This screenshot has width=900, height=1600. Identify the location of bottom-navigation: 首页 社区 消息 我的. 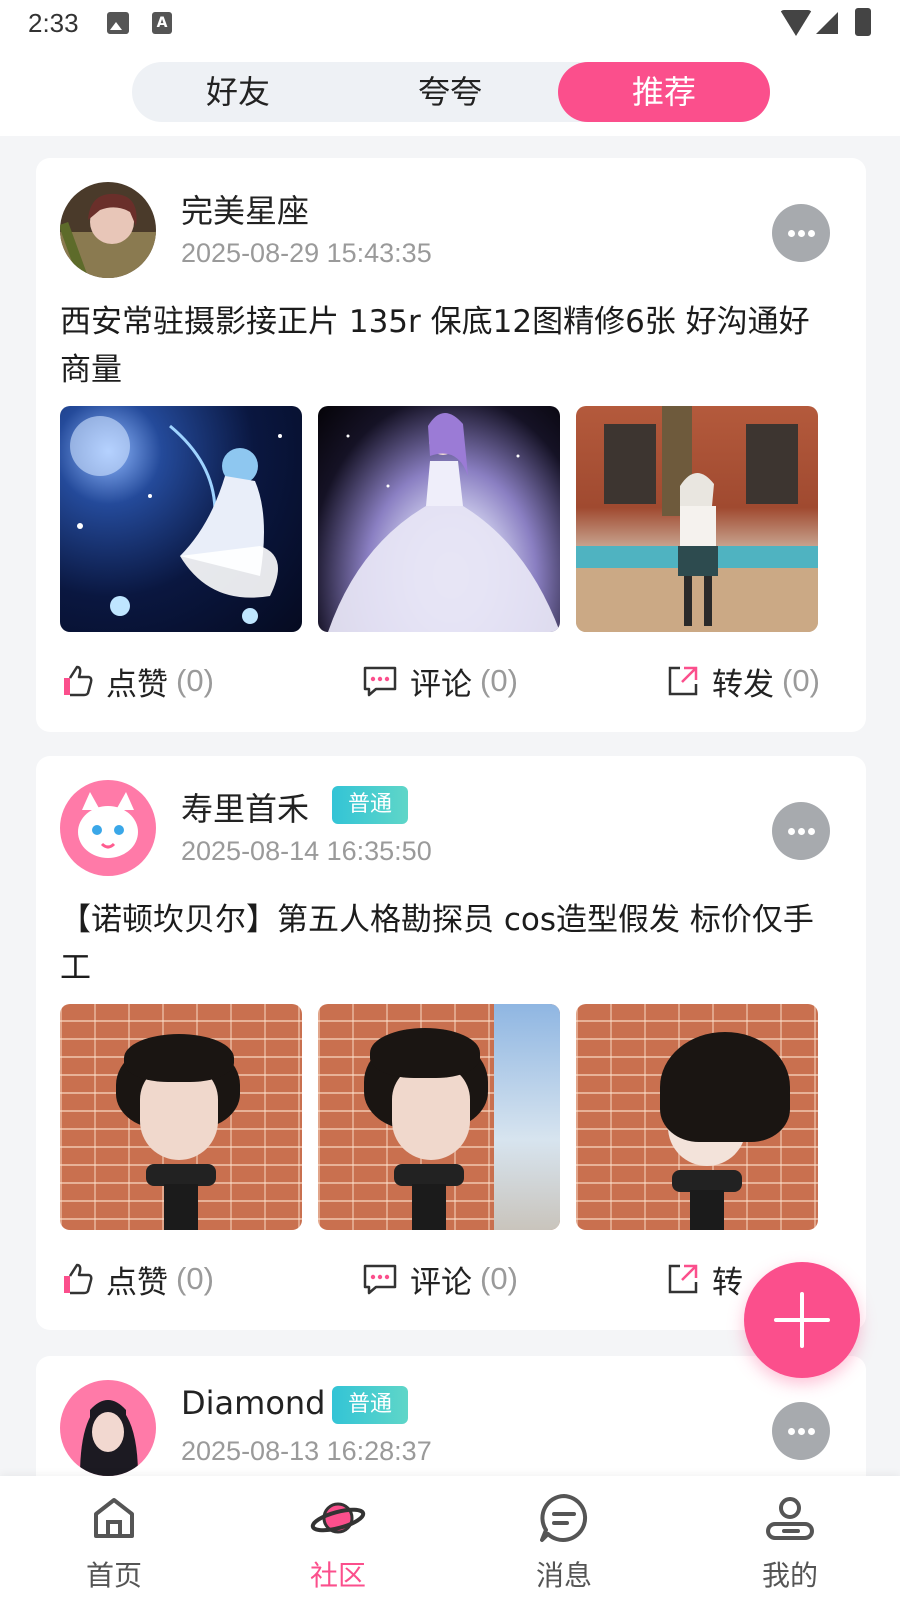
(450, 1538).